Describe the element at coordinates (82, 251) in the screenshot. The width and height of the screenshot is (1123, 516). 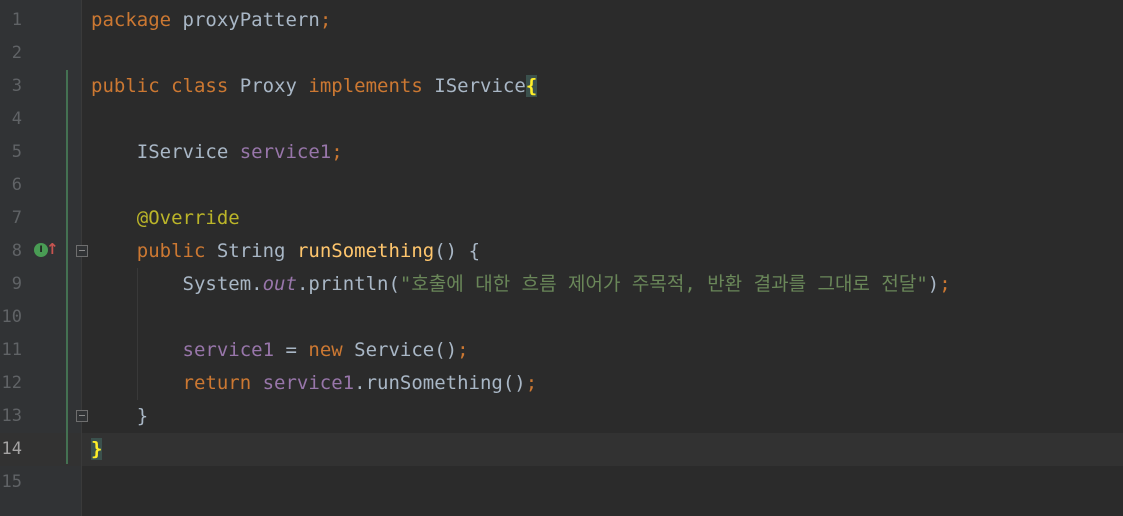
I see `fold-collapse-icon` at that location.